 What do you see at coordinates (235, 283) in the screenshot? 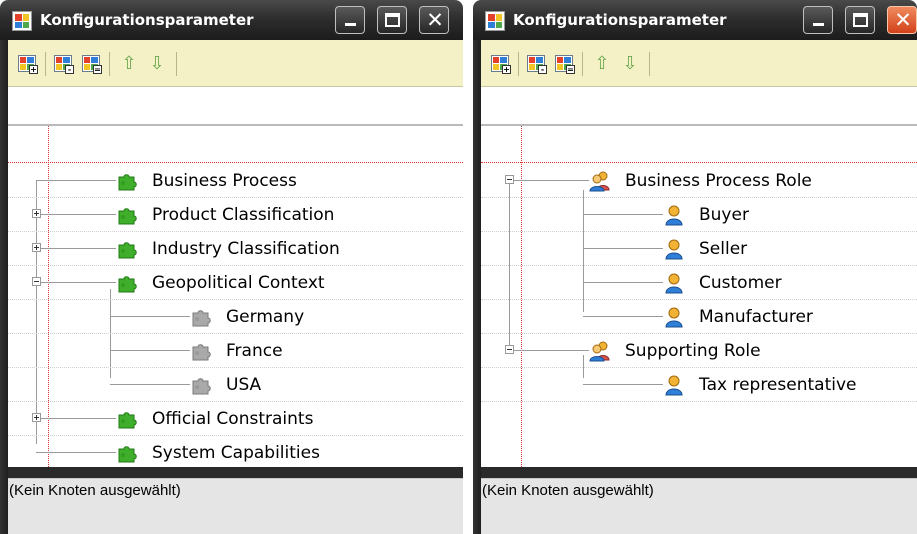
I see `tree-node: Geopolitical Context` at bounding box center [235, 283].